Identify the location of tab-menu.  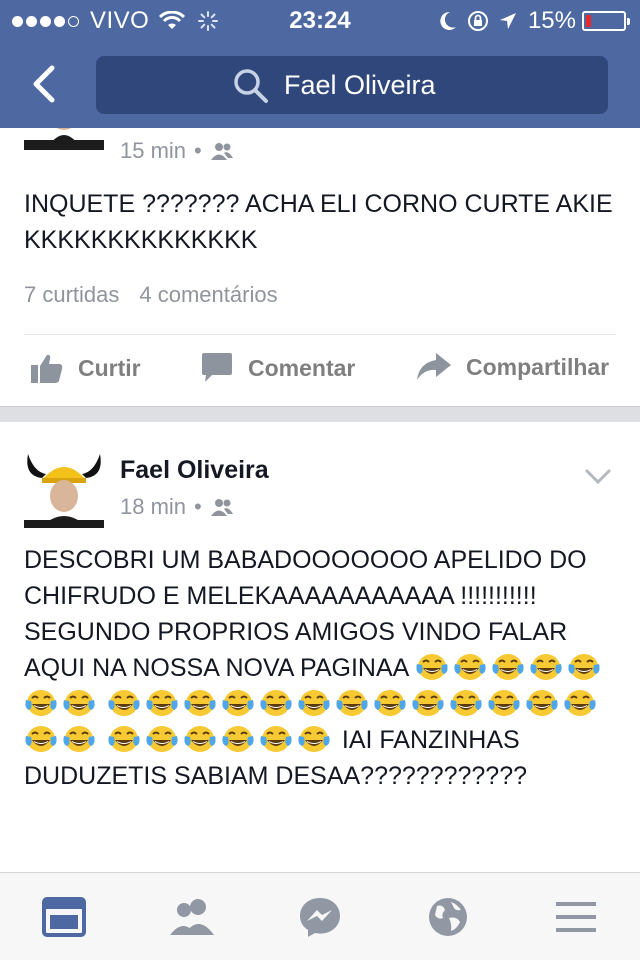
(576, 917).